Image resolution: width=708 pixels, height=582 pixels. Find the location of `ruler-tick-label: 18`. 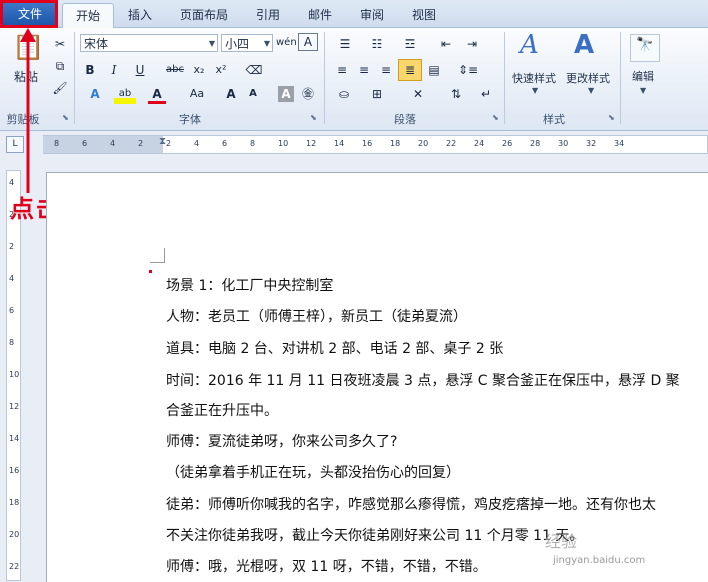

ruler-tick-label: 18 is located at coordinates (395, 143).